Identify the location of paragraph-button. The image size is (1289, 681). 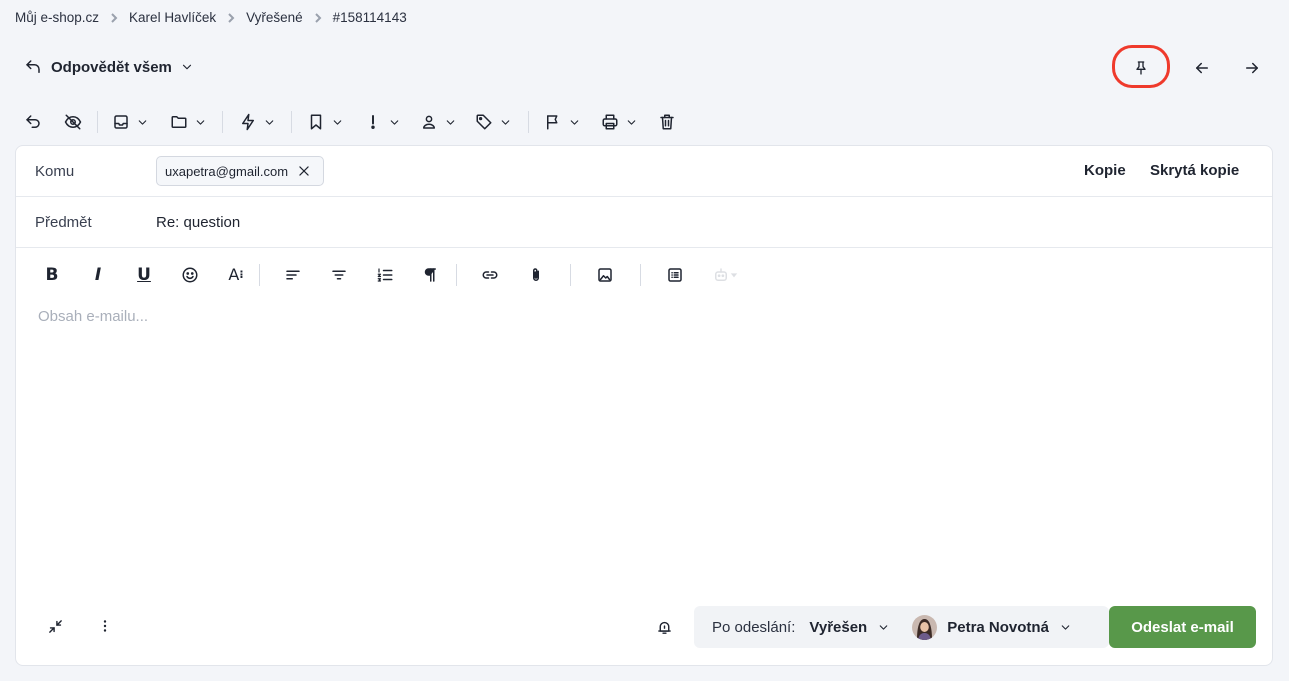
(430, 275).